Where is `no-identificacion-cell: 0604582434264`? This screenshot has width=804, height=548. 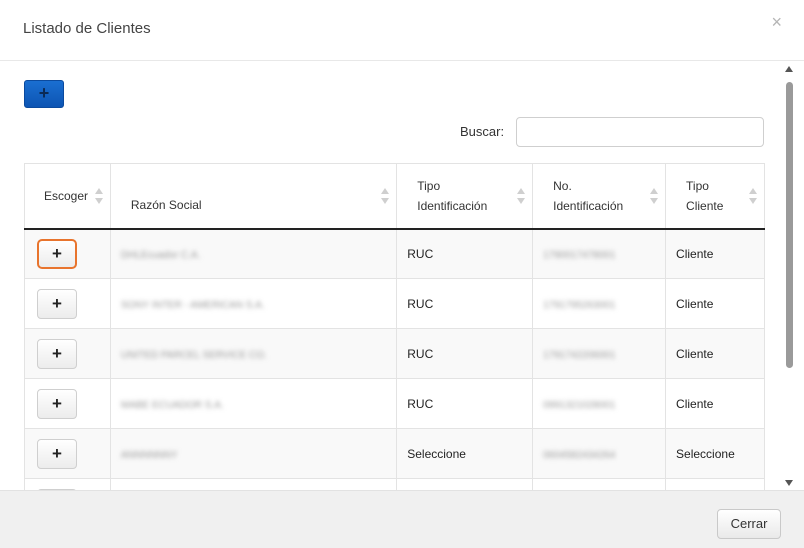 no-identificacion-cell: 0604582434264 is located at coordinates (599, 453).